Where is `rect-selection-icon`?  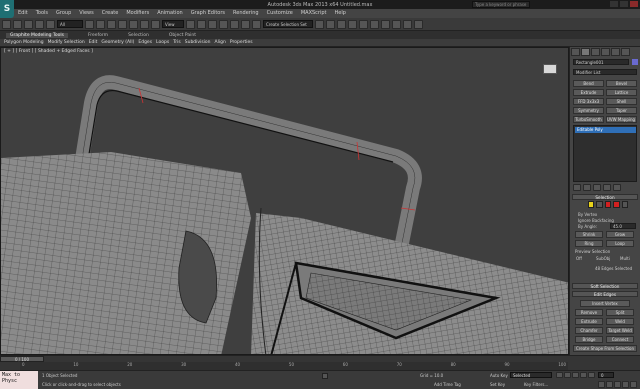 rect-selection-icon is located at coordinates (111, 24).